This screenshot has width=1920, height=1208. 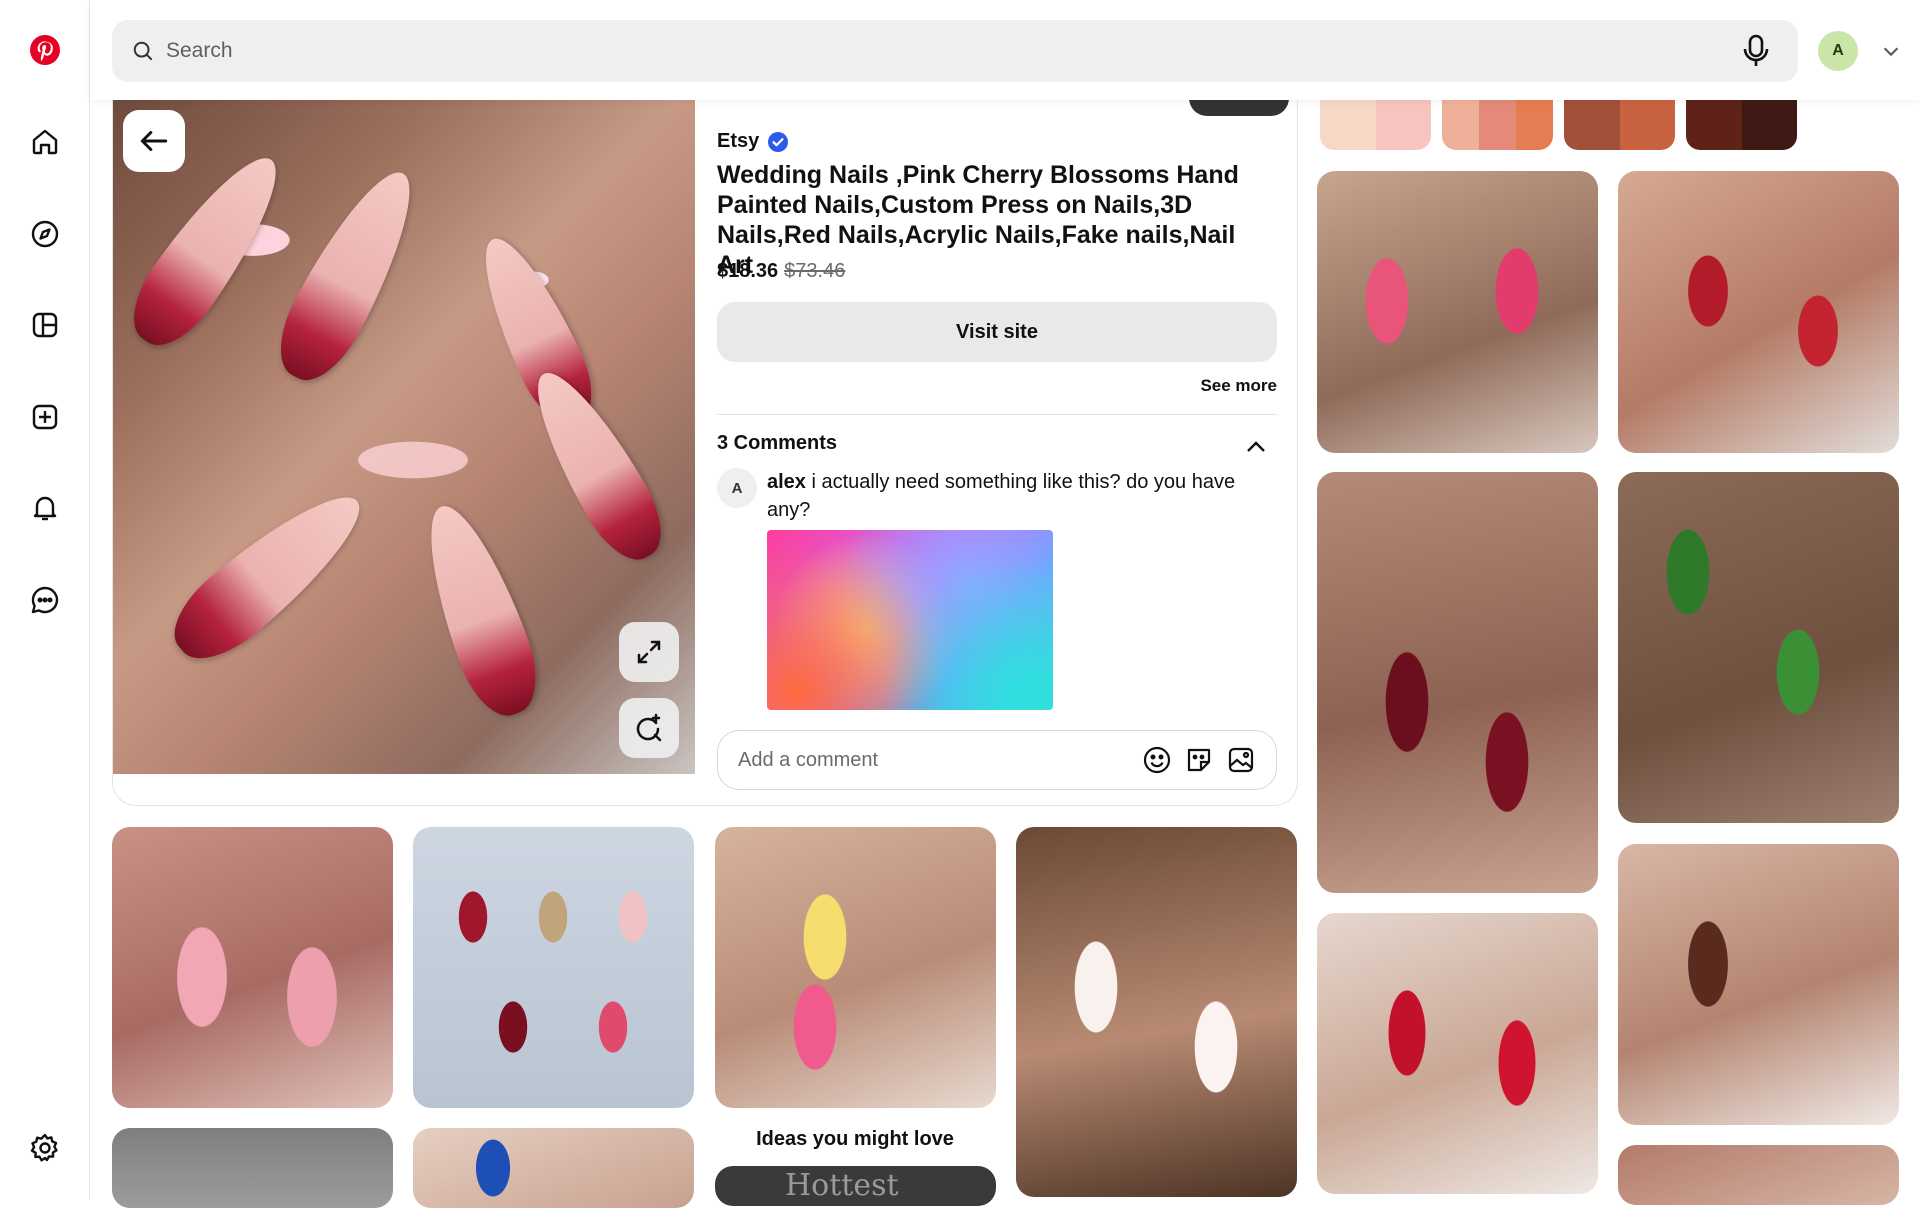 I want to click on comments-header: 3 Comments, so click(x=777, y=443).